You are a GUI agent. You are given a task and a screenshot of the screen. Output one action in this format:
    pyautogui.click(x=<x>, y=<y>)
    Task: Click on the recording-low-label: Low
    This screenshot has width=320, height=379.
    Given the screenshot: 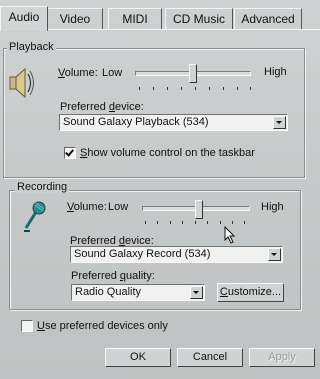 What is the action you would take?
    pyautogui.click(x=118, y=207)
    